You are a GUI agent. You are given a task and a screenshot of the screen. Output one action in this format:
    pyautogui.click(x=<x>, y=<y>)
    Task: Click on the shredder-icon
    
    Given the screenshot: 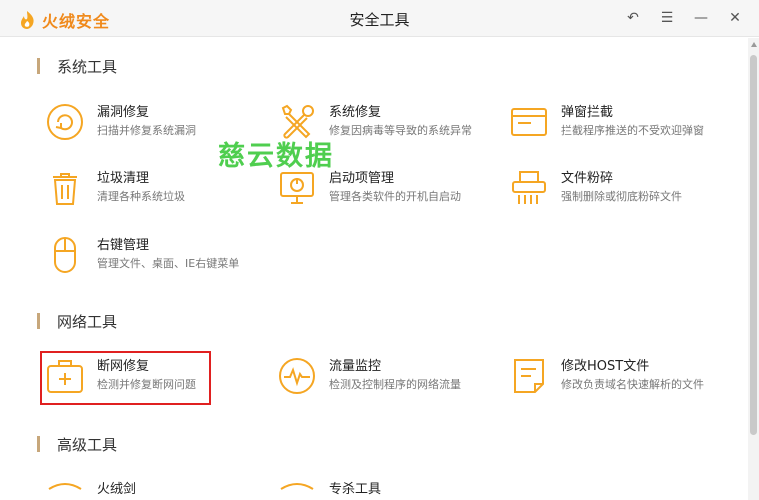 What is the action you would take?
    pyautogui.click(x=529, y=187)
    